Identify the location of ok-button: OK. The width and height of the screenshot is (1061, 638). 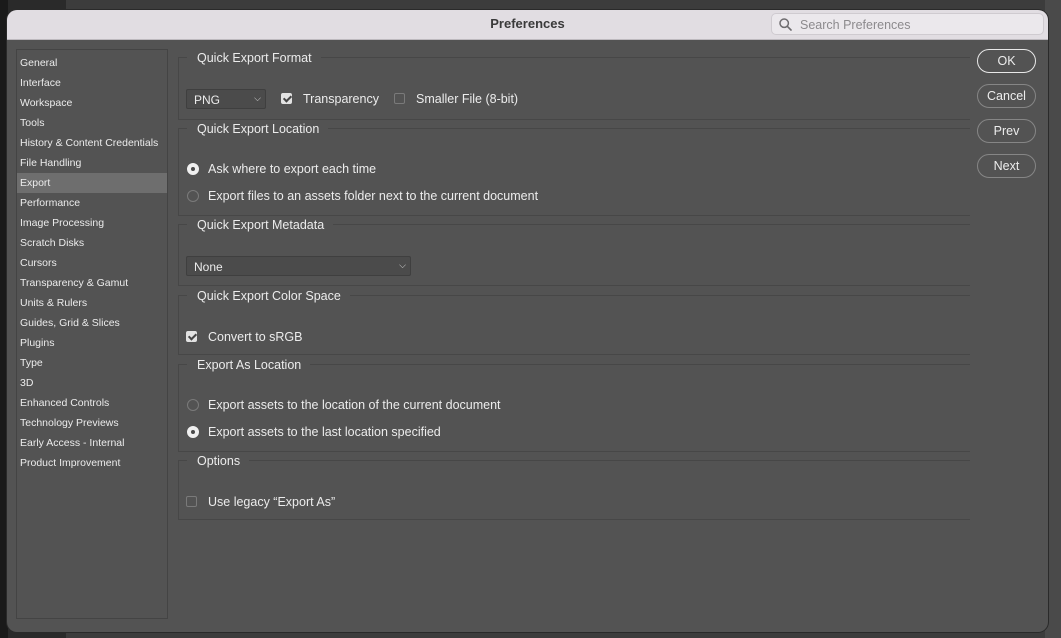
(1006, 61).